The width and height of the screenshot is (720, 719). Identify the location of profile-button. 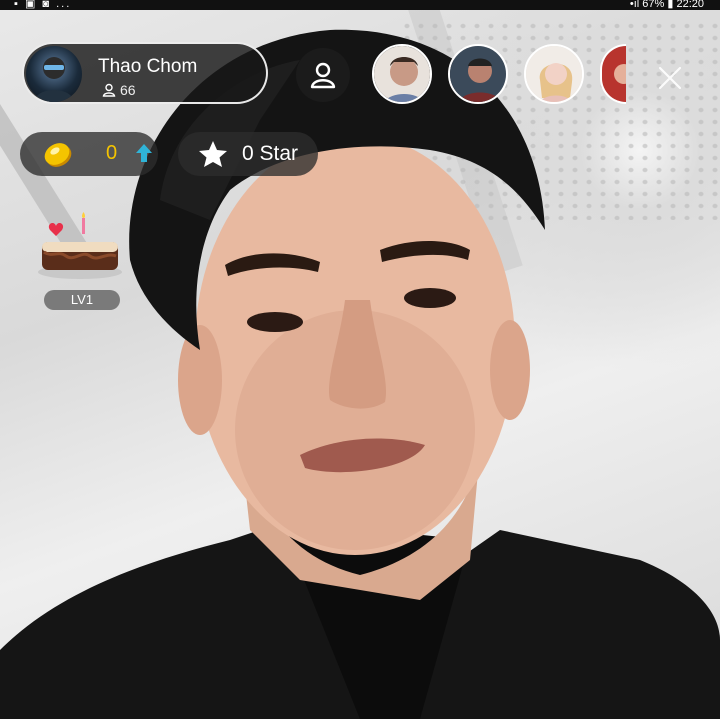
(323, 75).